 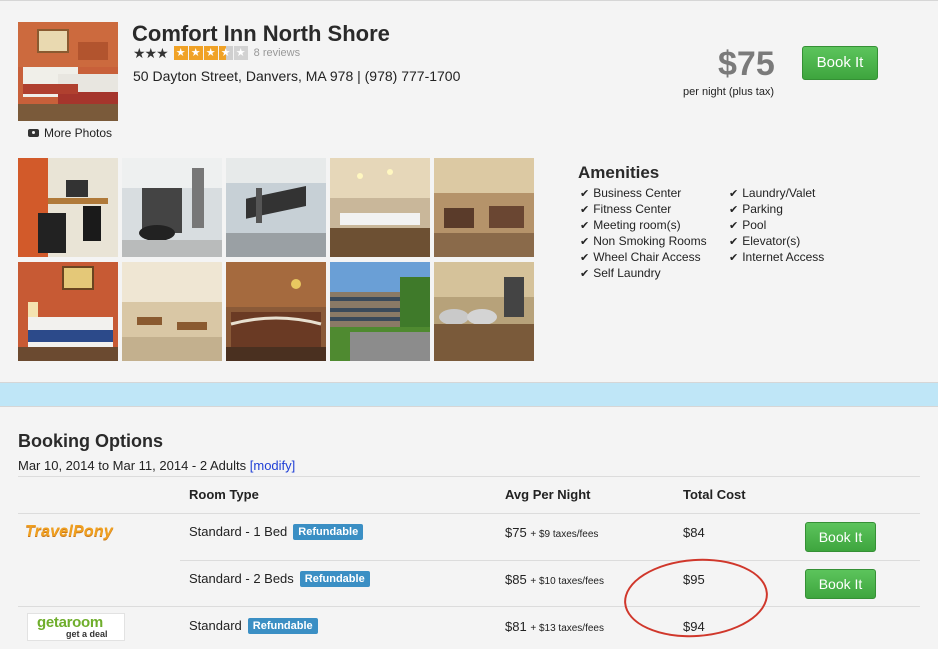 I want to click on amenities-title: Amenities, so click(x=619, y=172).